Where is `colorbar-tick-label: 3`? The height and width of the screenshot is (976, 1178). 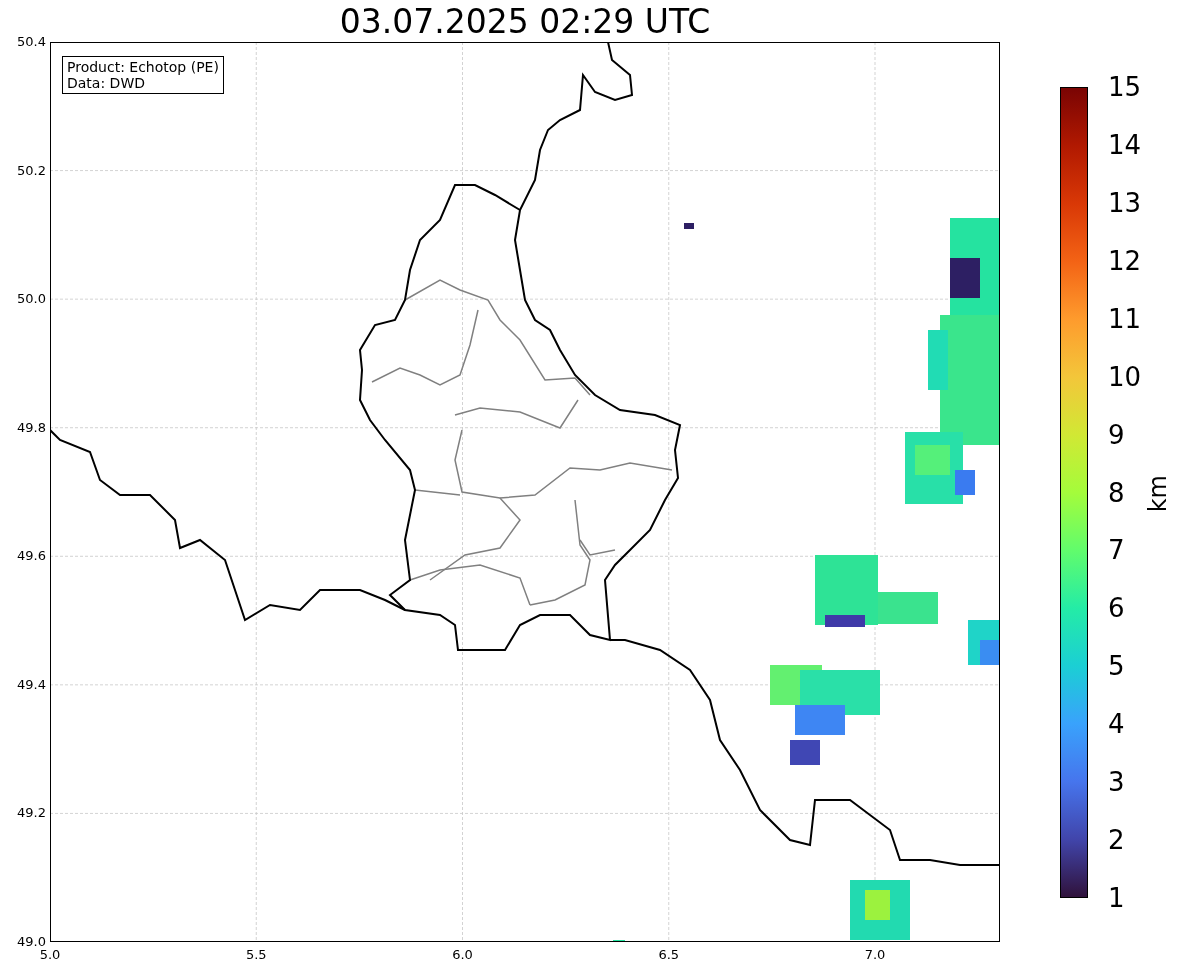 colorbar-tick-label: 3 is located at coordinates (1116, 782).